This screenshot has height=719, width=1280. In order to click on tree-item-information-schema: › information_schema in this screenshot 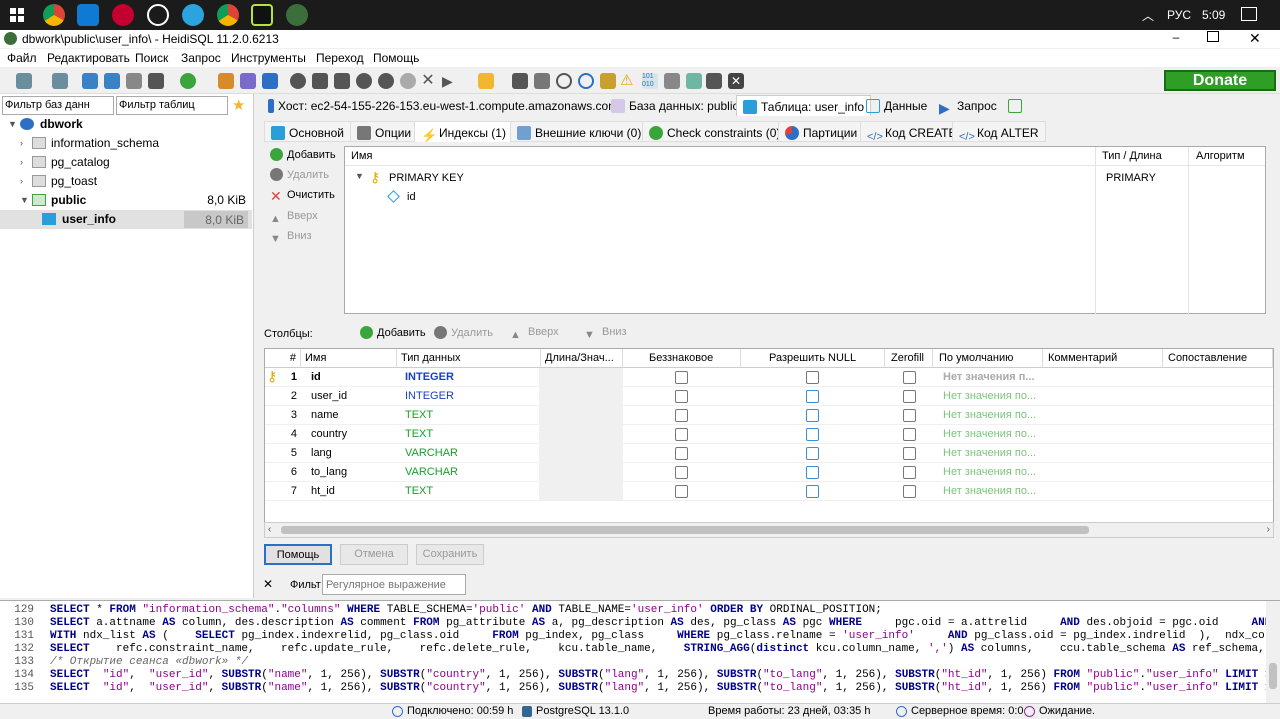, I will do `click(126, 143)`.